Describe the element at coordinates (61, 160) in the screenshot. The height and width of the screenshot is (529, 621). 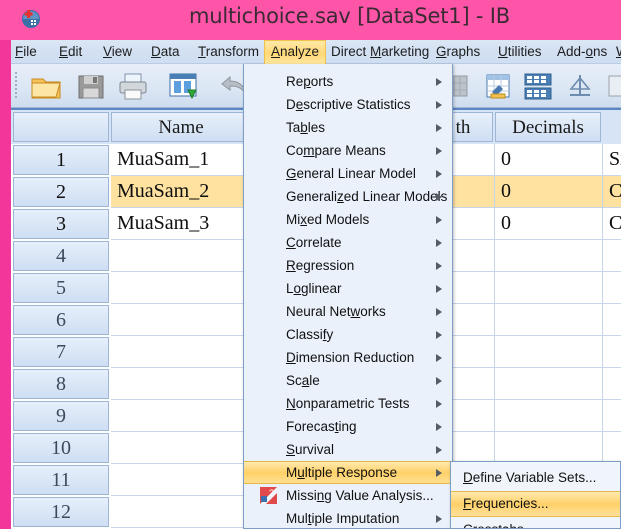
I see `row-header-1: 1` at that location.